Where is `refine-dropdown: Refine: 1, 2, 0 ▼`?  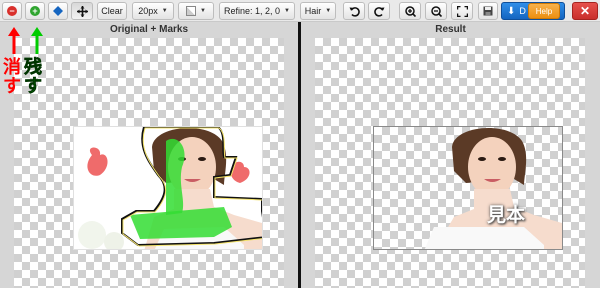 refine-dropdown: Refine: 1, 2, 0 ▼ is located at coordinates (257, 11).